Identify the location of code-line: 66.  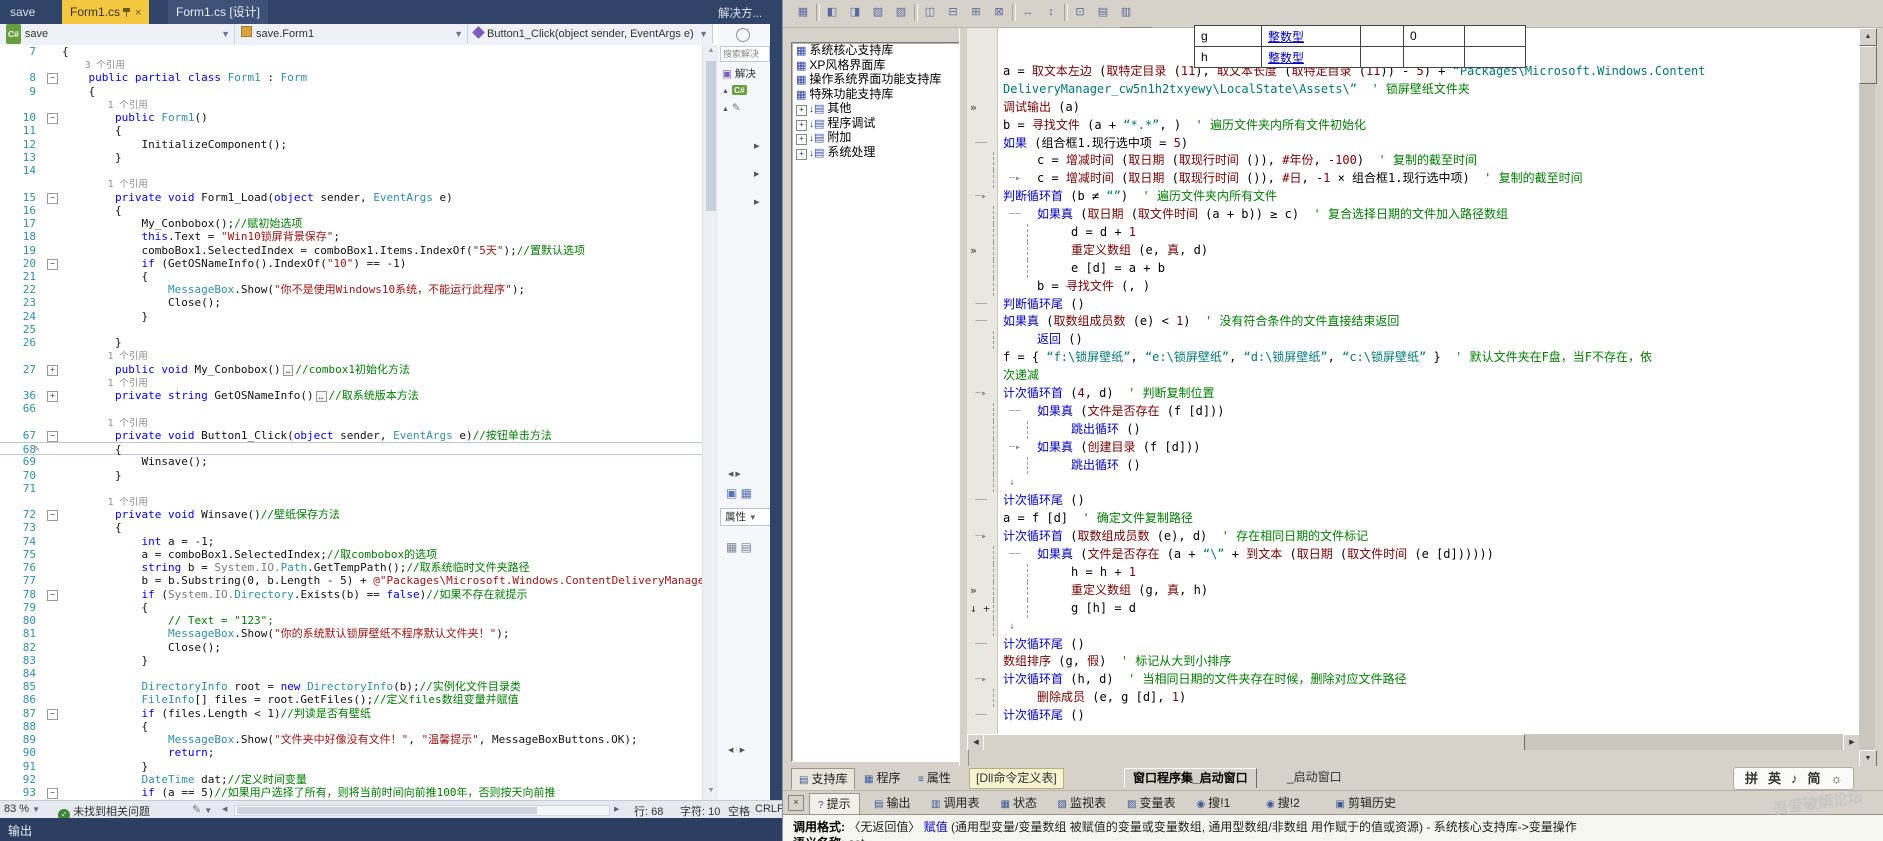
(351, 408).